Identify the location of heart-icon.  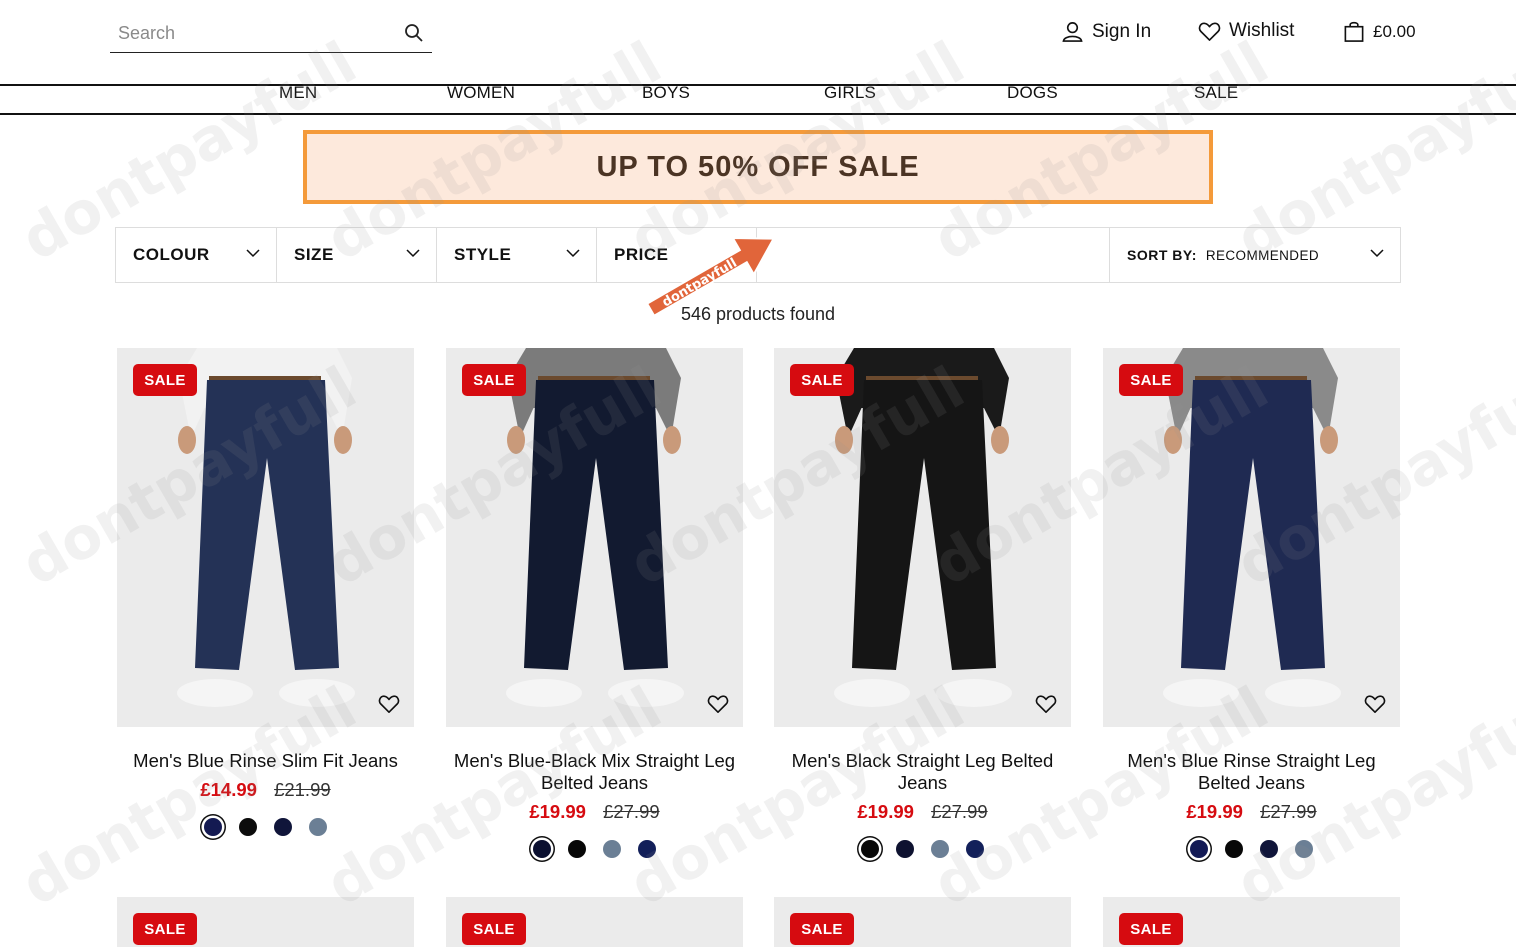
(1209, 31).